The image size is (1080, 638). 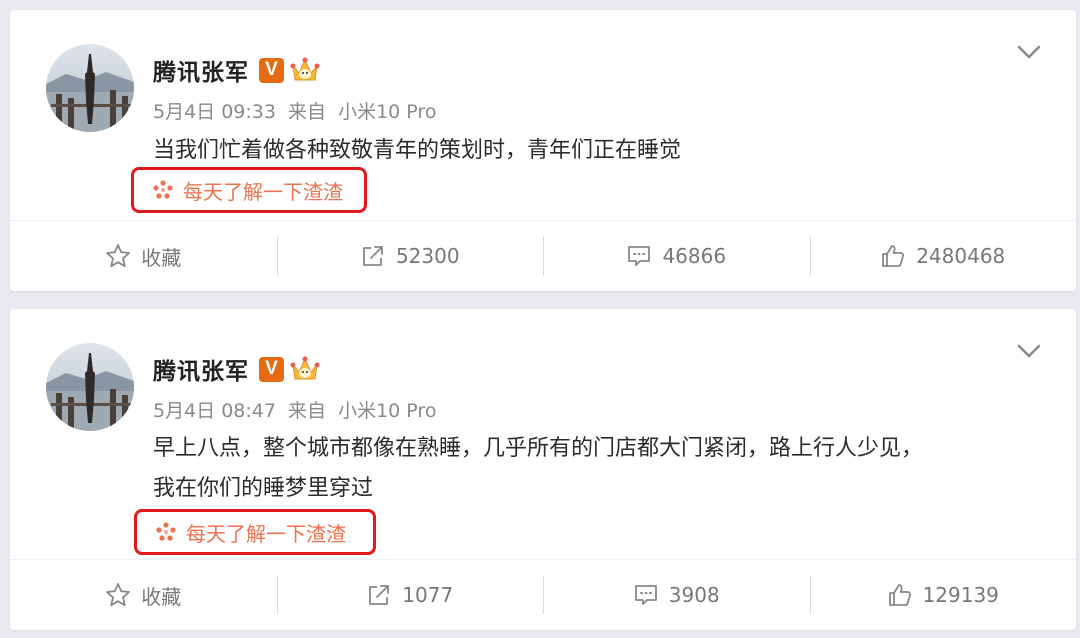 I want to click on like-button: 2480468, so click(x=943, y=256).